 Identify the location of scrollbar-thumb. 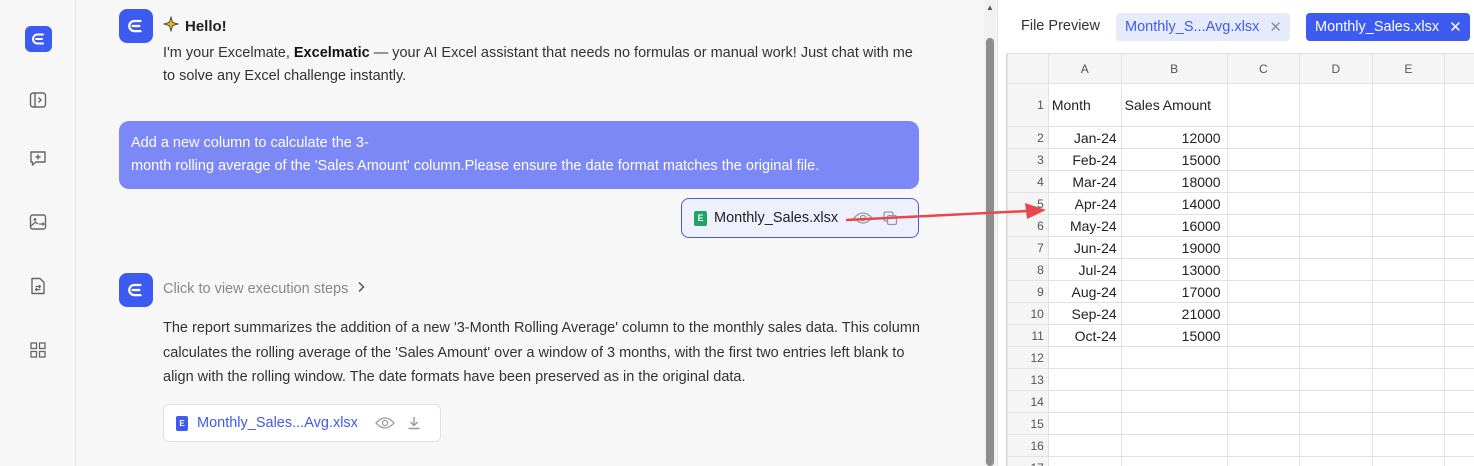
(990, 252).